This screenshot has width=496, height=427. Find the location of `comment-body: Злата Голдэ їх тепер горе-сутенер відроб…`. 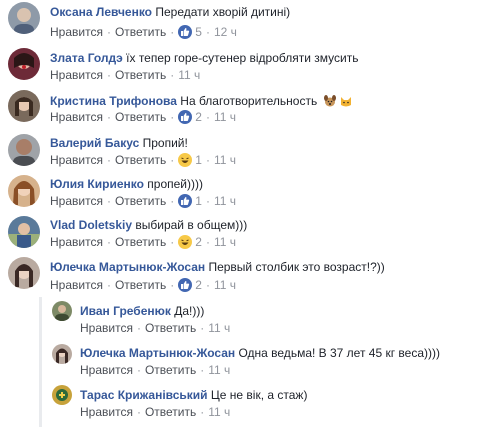

comment-body: Злата Голдэ їх тепер горе-сутенер відроб… is located at coordinates (204, 58).